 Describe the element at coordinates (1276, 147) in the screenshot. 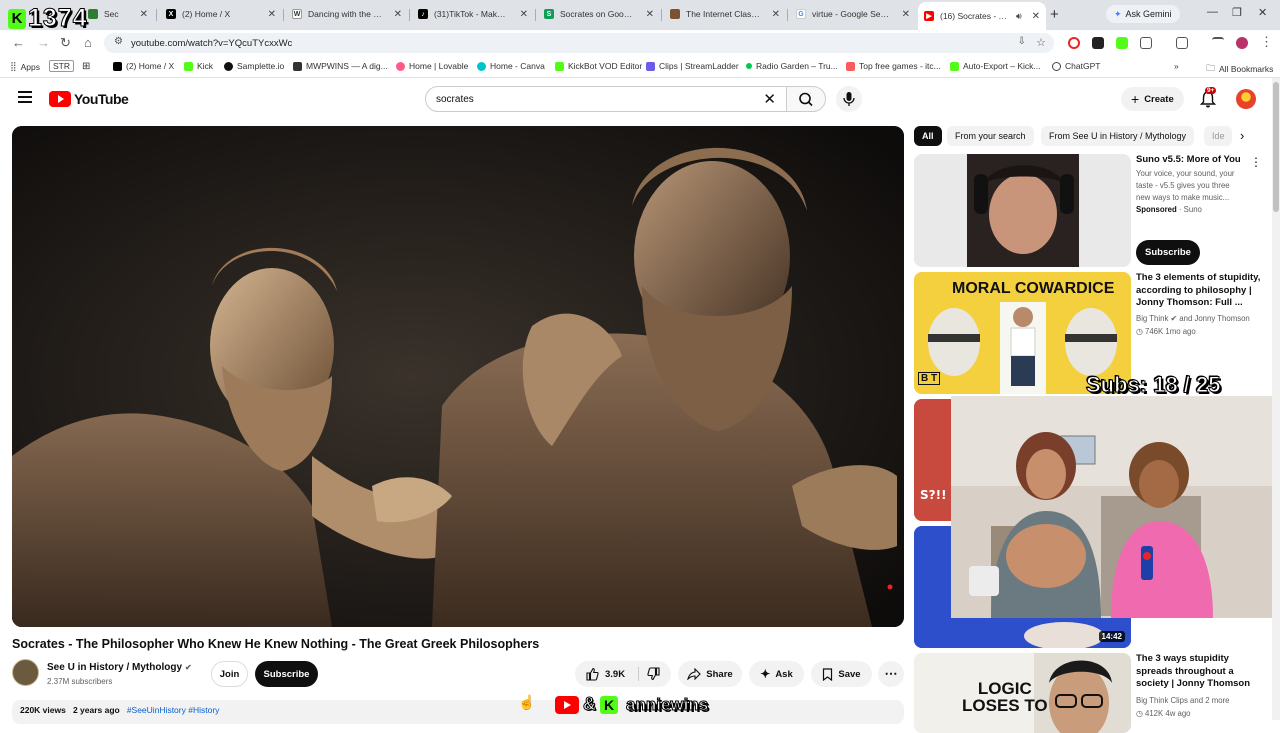

I see `scrollbar-thumb` at that location.